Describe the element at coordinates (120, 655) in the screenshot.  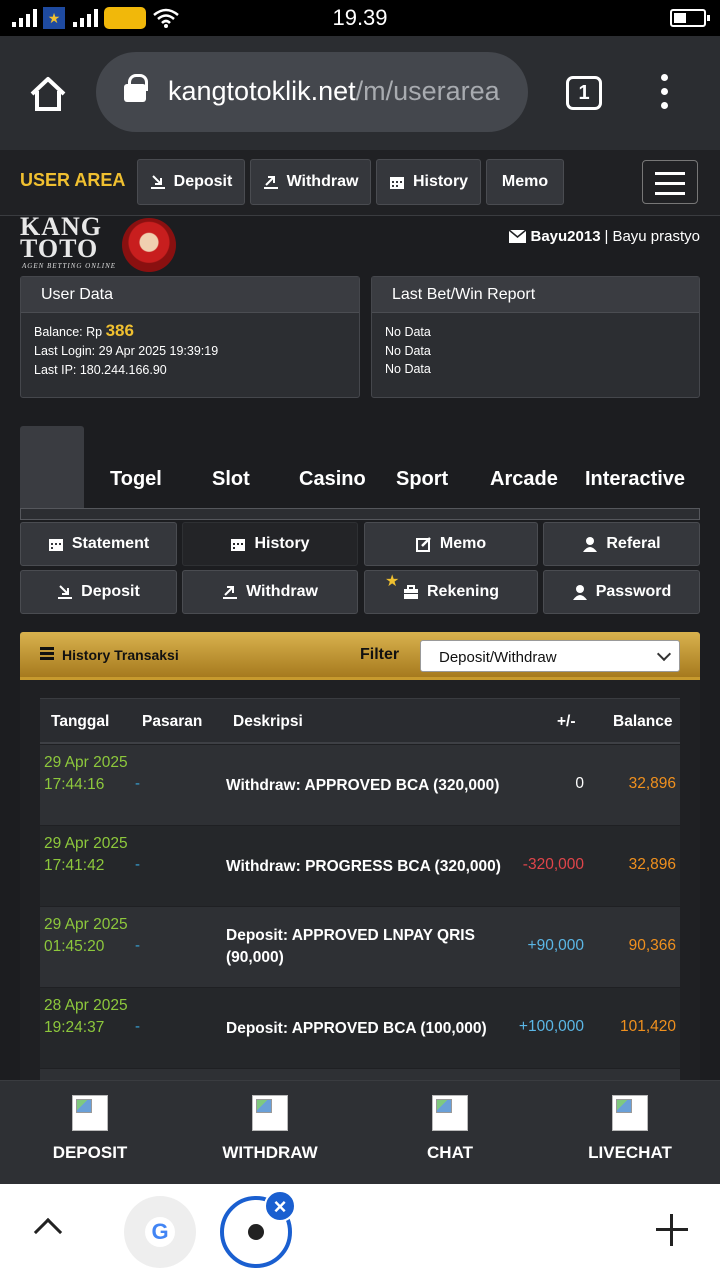
I see `history-title: History Transaksi` at that location.